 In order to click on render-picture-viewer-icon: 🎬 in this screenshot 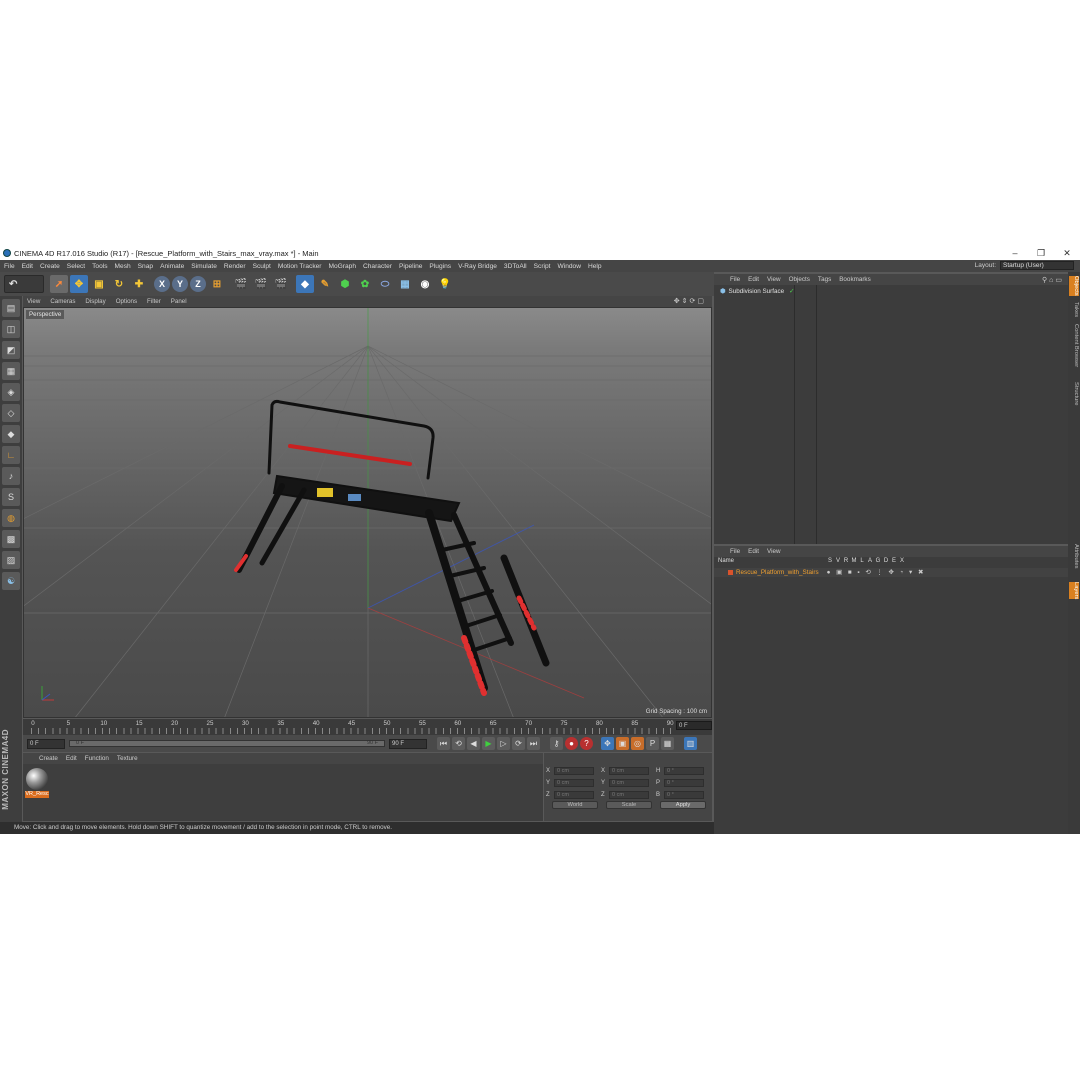, I will do `click(261, 284)`.